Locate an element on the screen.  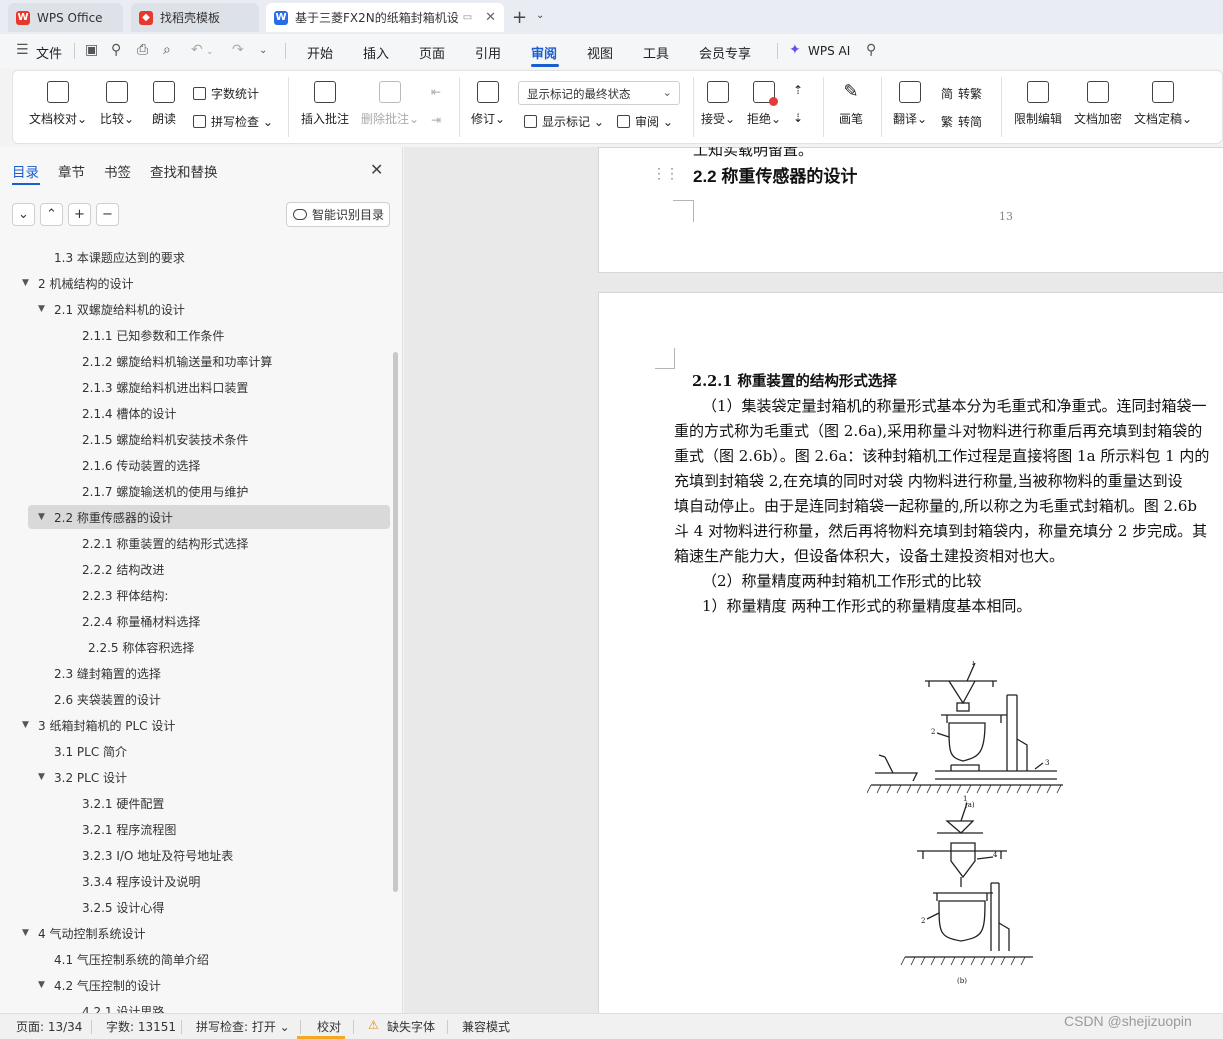
menu-references: 引用 is located at coordinates (488, 52).